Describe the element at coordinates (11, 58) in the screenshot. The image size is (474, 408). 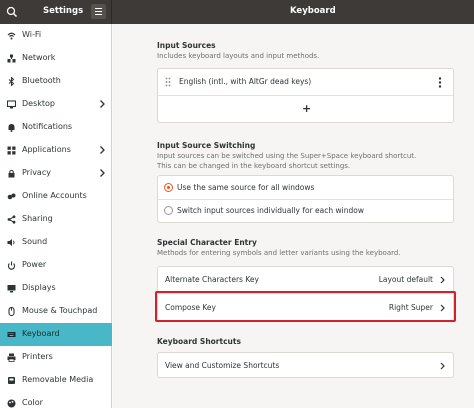
I see `network-icon` at that location.